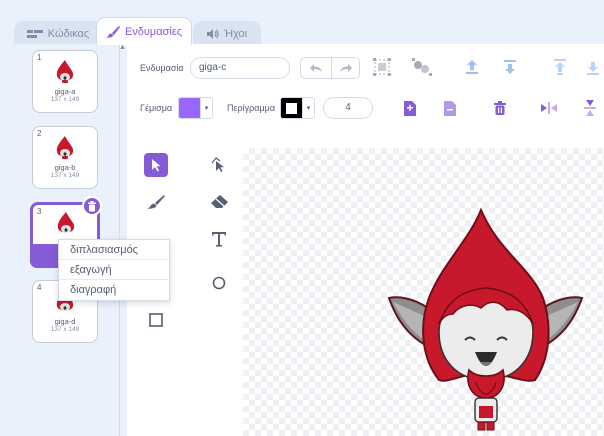 The image size is (604, 436). I want to click on group-button, so click(382, 67).